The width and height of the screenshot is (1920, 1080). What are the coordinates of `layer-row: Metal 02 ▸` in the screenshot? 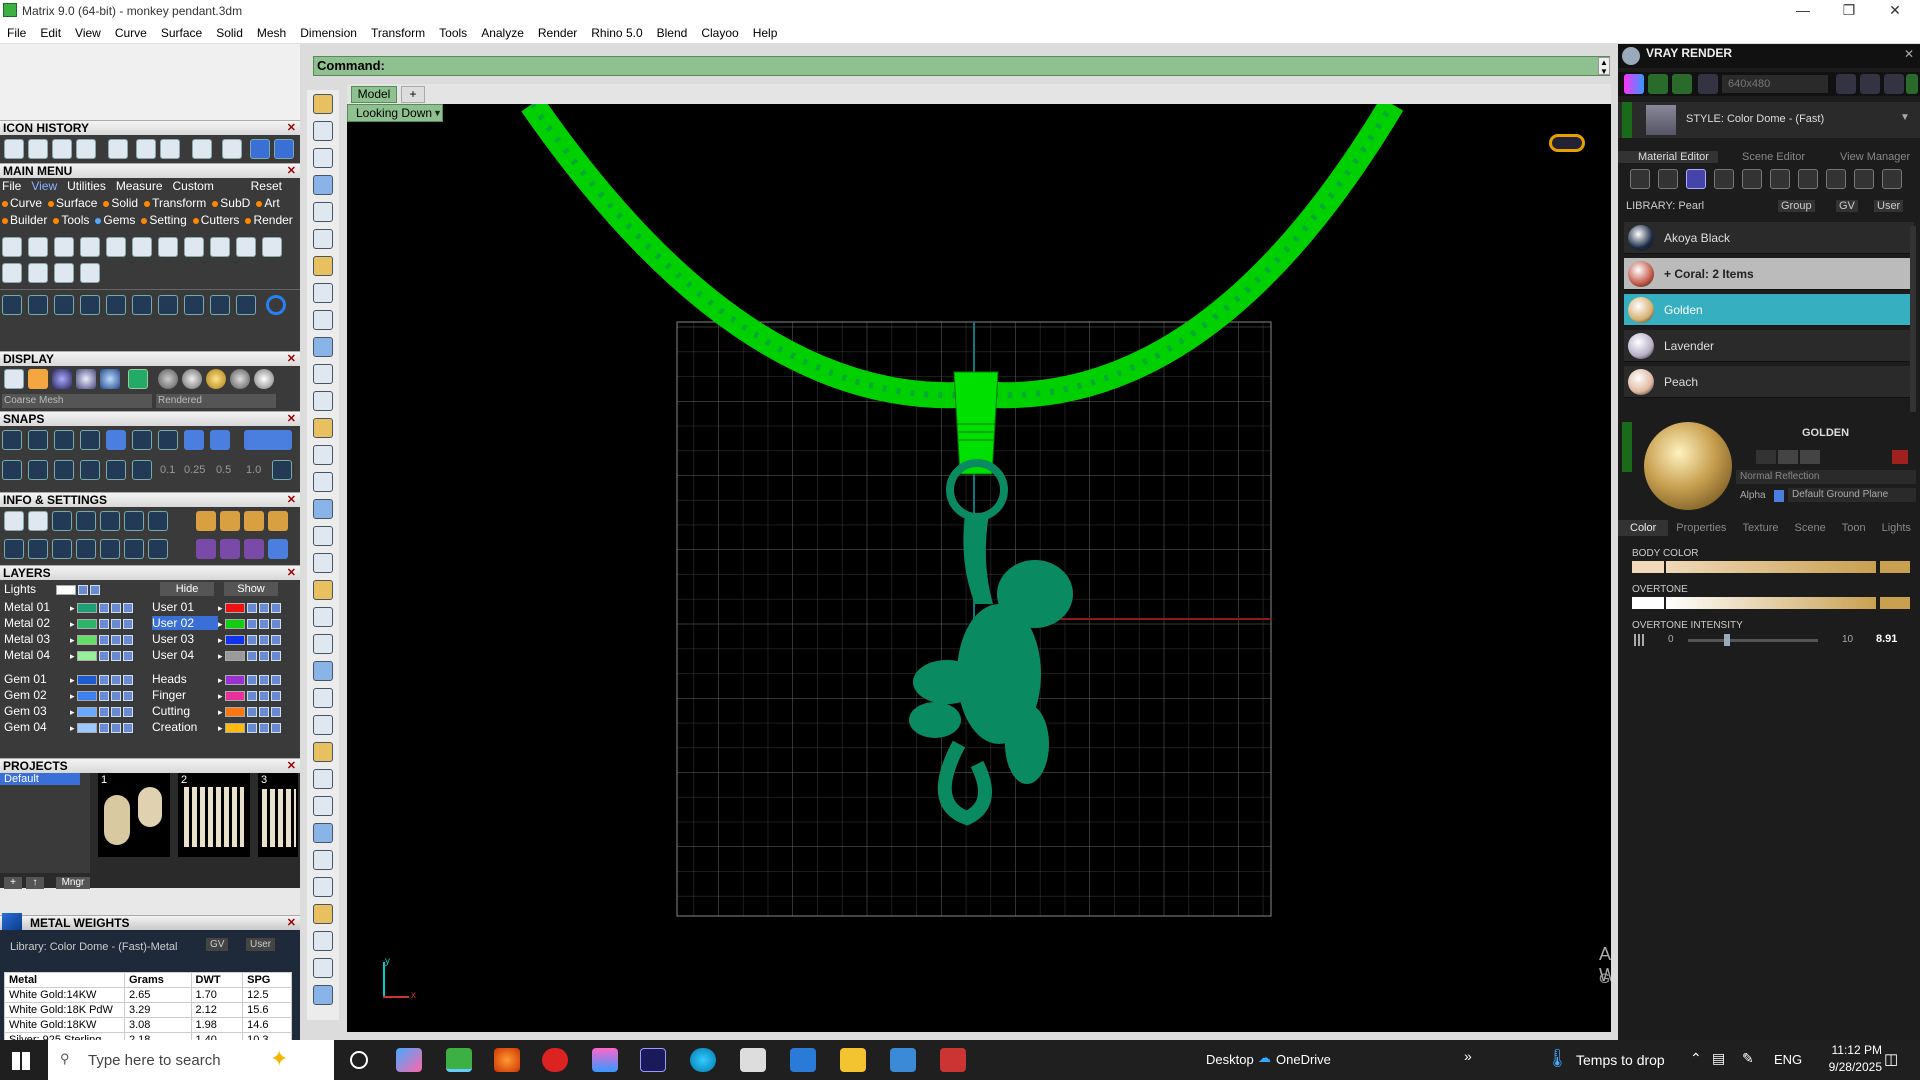 It's located at (68, 623).